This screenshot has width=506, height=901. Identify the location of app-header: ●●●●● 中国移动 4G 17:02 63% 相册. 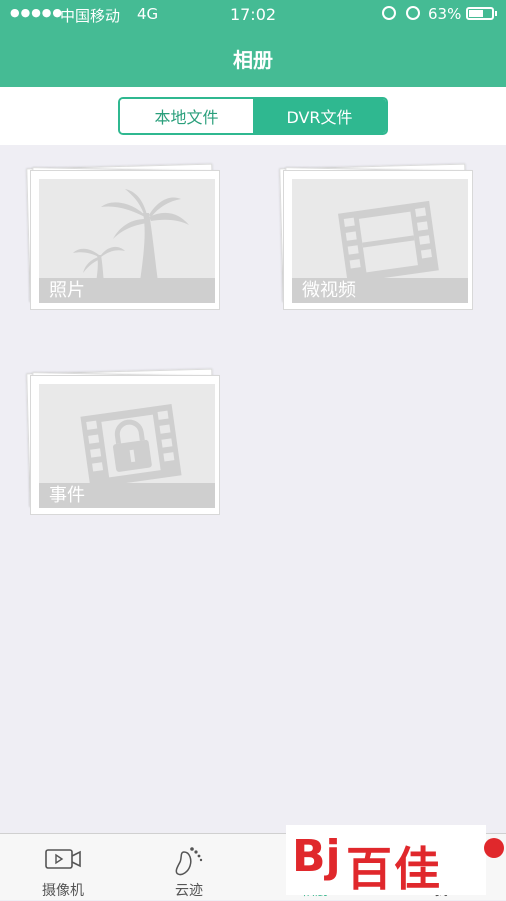
(253, 43).